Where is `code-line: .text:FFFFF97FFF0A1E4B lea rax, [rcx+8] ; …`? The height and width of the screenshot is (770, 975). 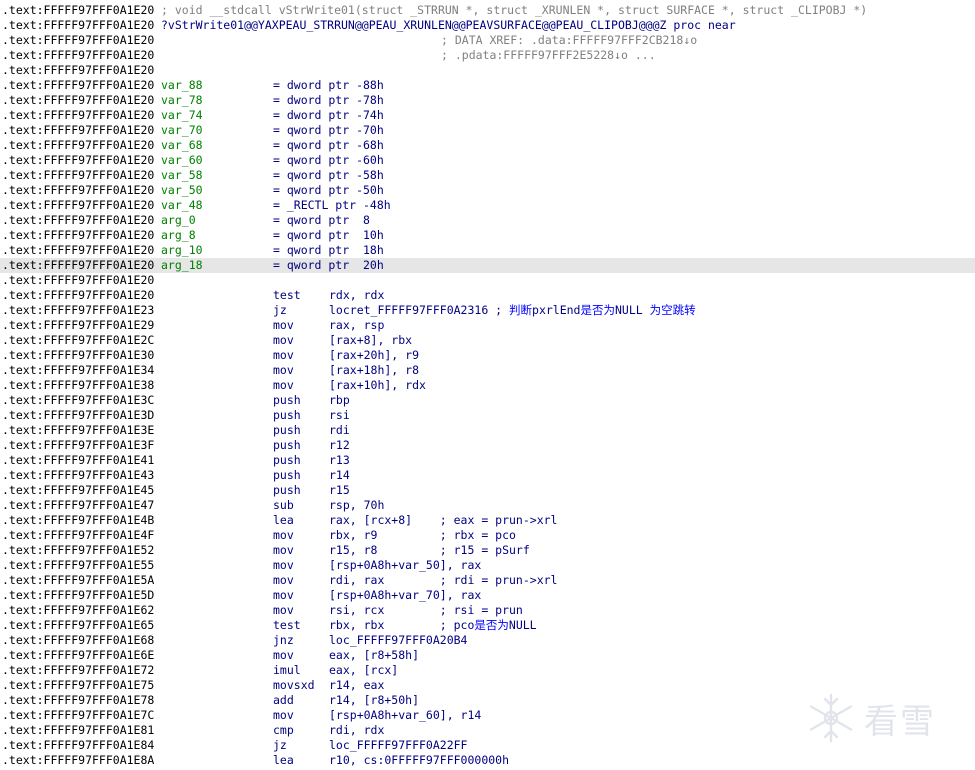
code-line: .text:FFFFF97FFF0A1E4B lea rax, [rcx+8] ; … is located at coordinates (487, 520).